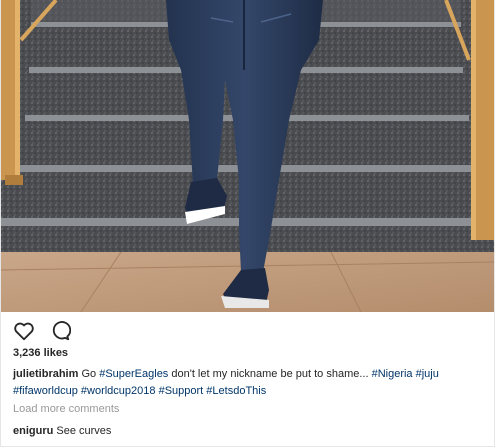  What do you see at coordinates (40, 353) in the screenshot?
I see `likes-count: 3,236 likes` at bounding box center [40, 353].